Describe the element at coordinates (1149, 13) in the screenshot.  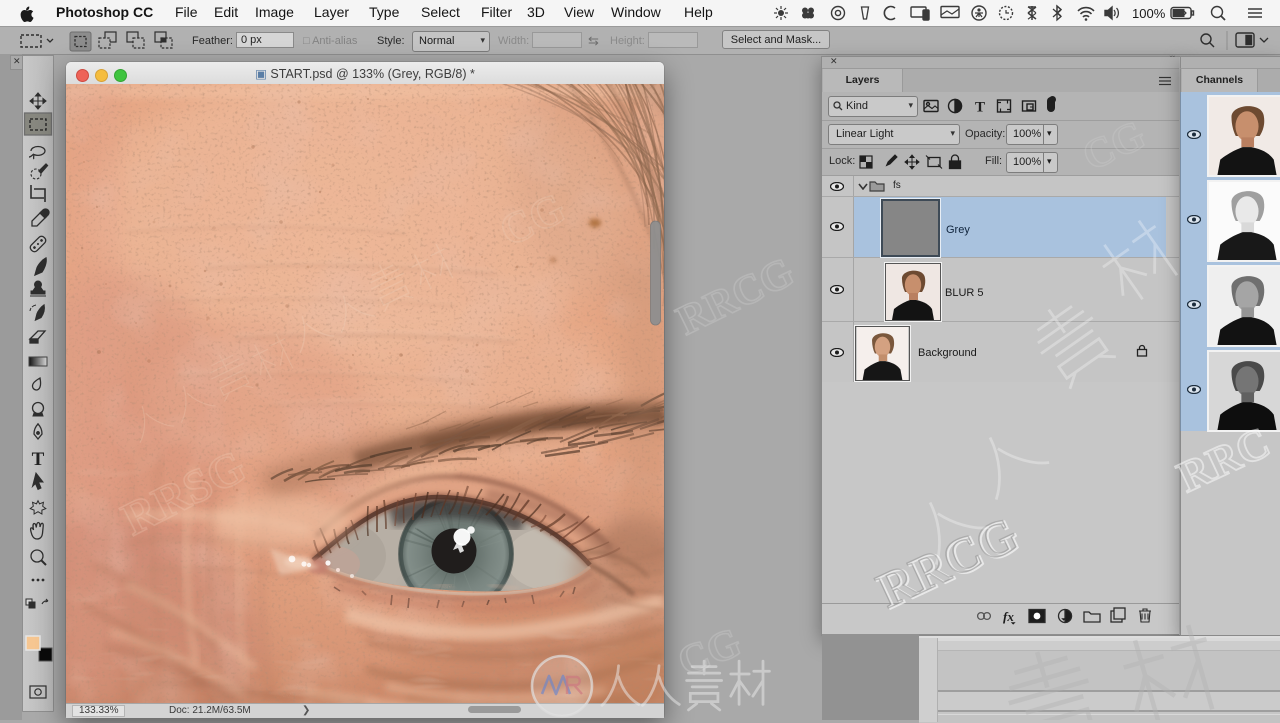
I see `svg-text: 100%` at that location.